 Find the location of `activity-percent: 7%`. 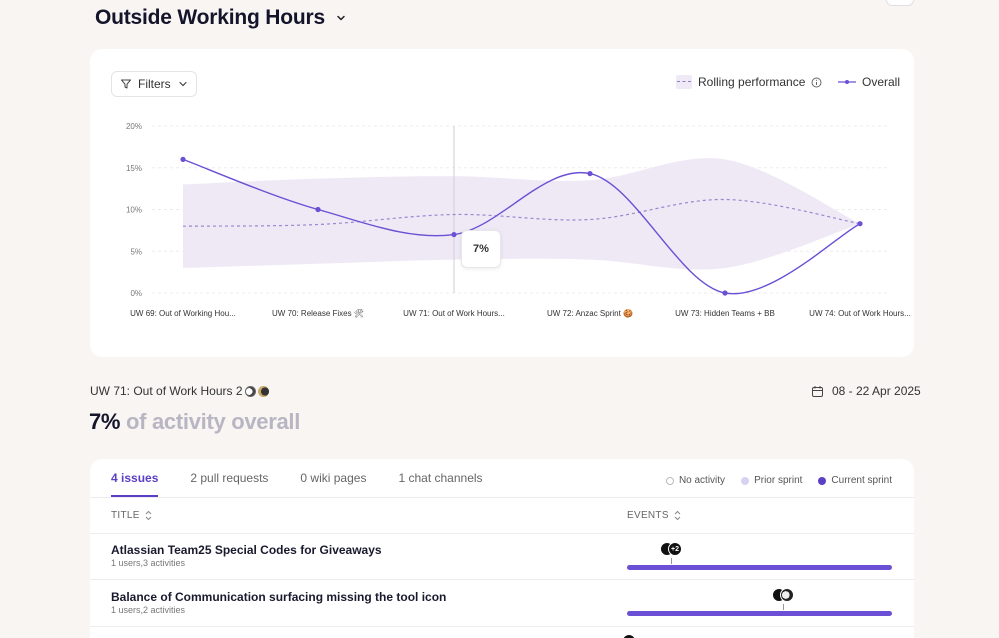

activity-percent: 7% is located at coordinates (105, 421).